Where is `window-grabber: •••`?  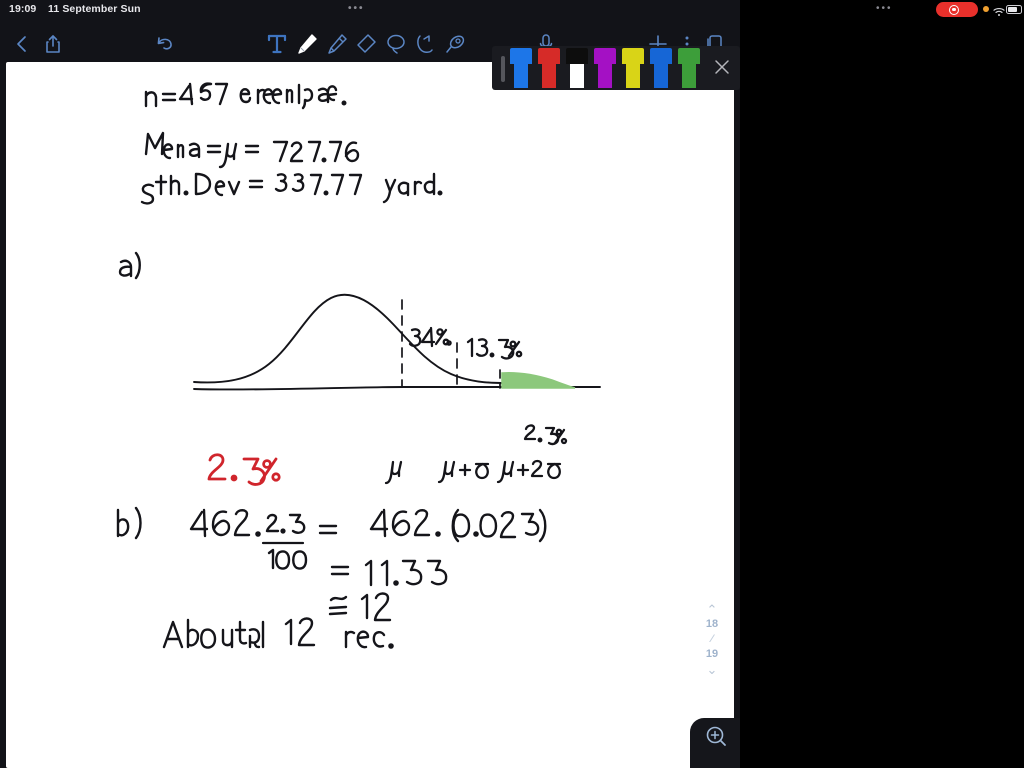 window-grabber: ••• is located at coordinates (356, 9).